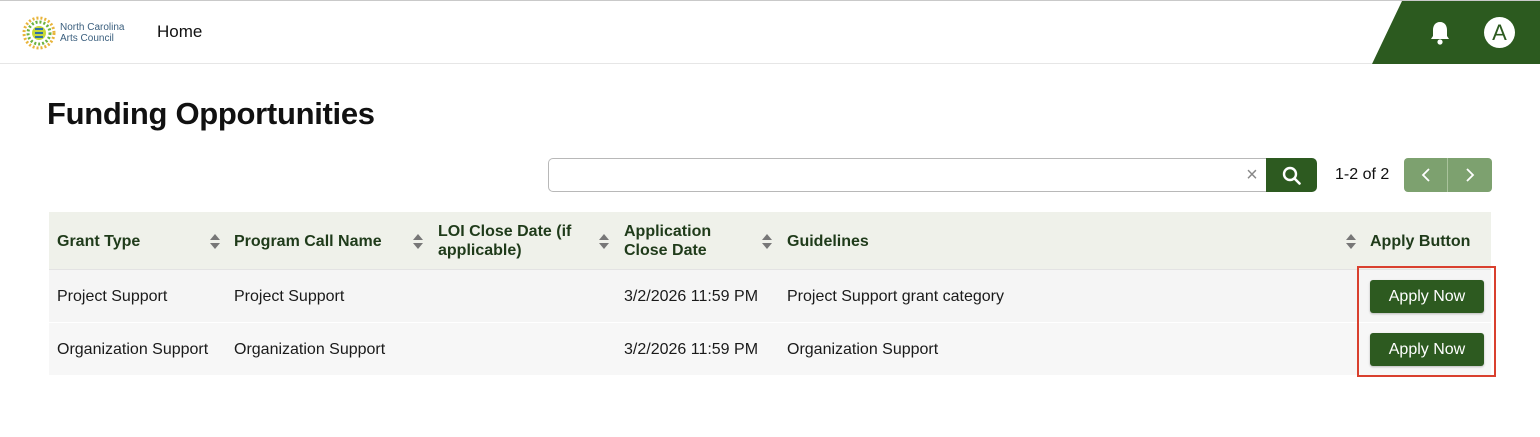 The width and height of the screenshot is (1540, 437). What do you see at coordinates (319, 241) in the screenshot?
I see `column-header-program-call-name: Program Call Name` at bounding box center [319, 241].